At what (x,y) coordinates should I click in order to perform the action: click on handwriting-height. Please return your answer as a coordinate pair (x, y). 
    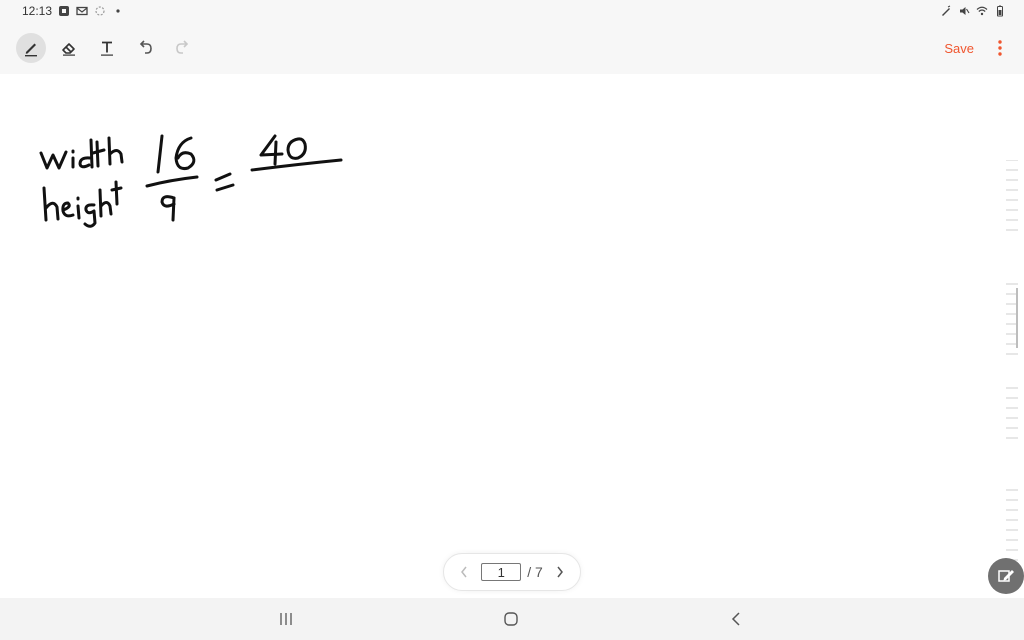
    Looking at the image, I should click on (82, 204).